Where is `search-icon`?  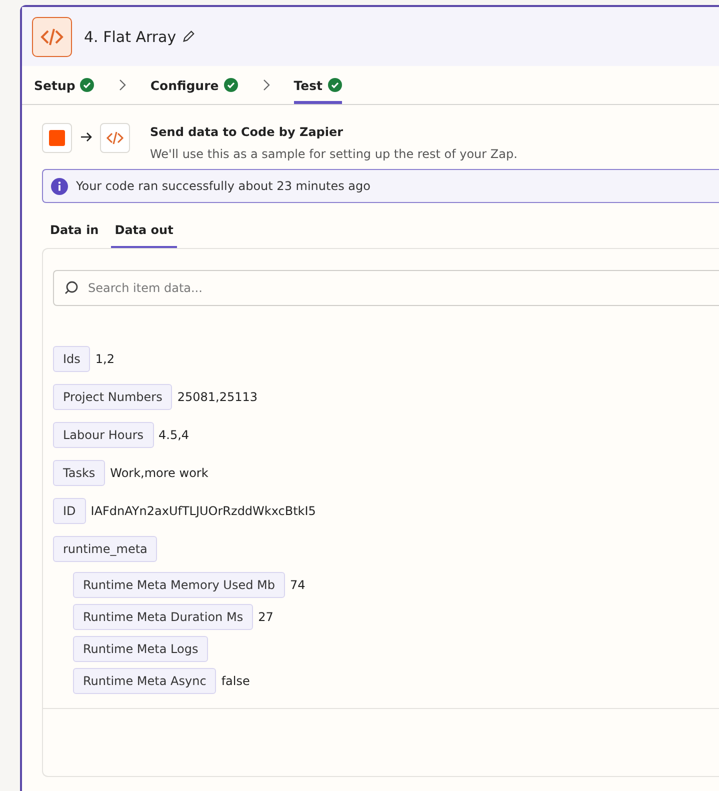 search-icon is located at coordinates (71, 288).